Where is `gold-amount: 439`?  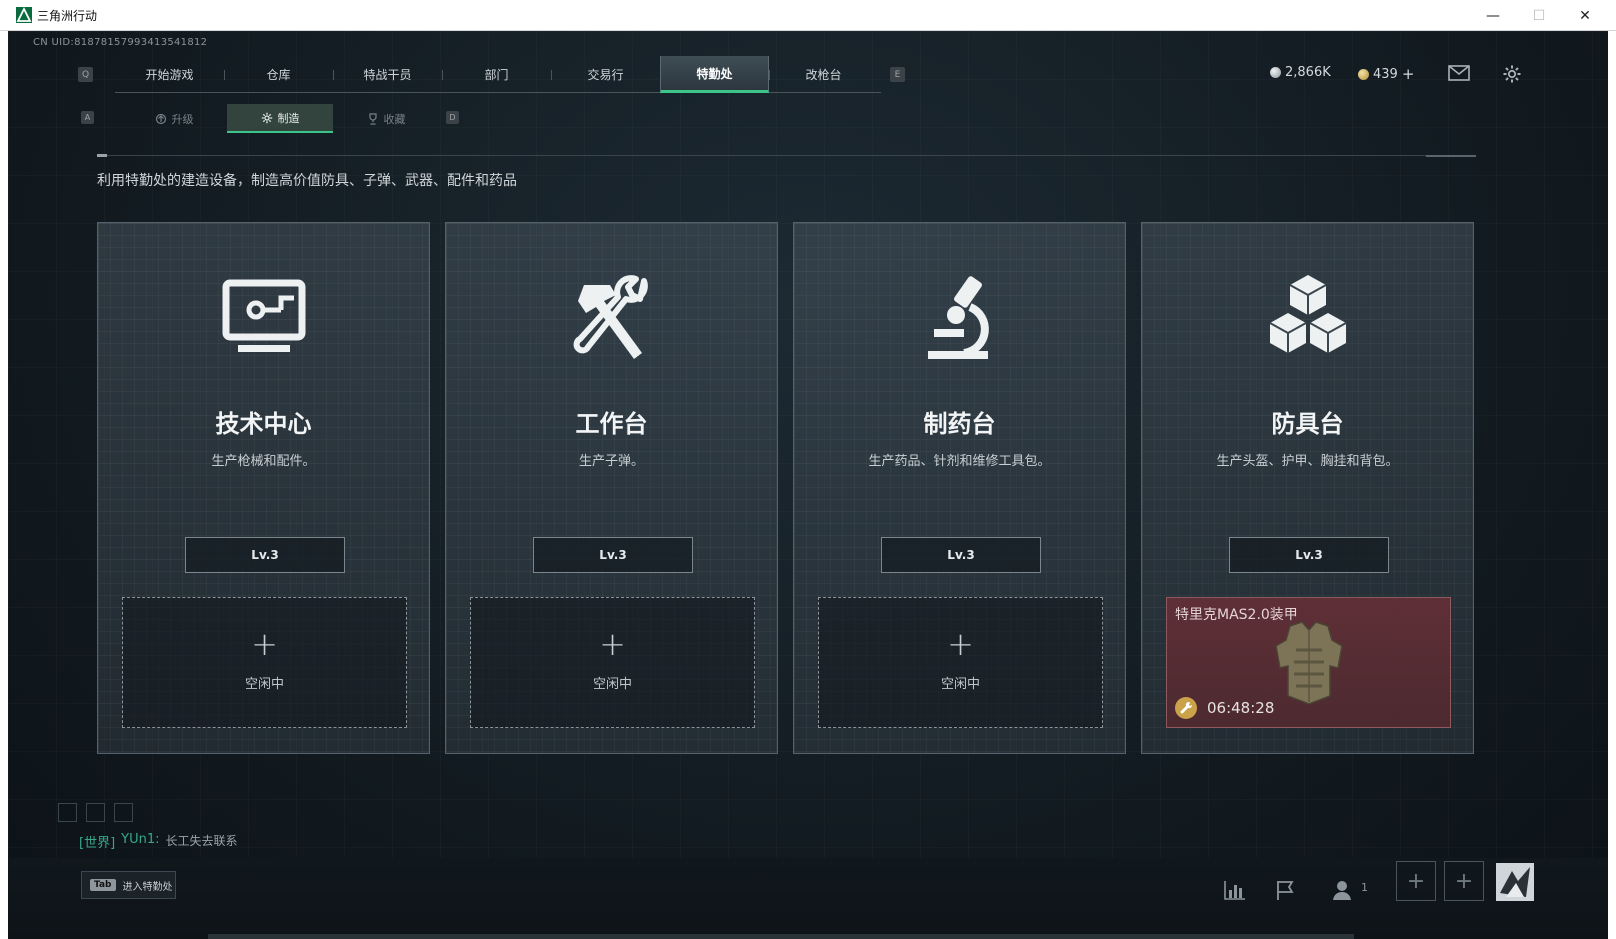 gold-amount: 439 is located at coordinates (1385, 74).